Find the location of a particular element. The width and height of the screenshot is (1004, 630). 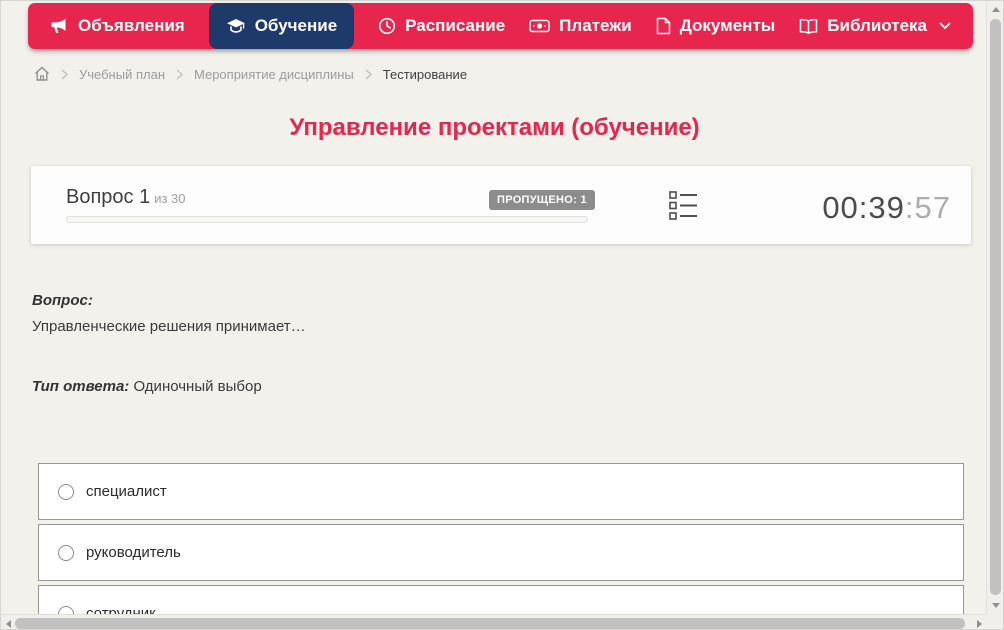

megaphone-icon is located at coordinates (58, 25).